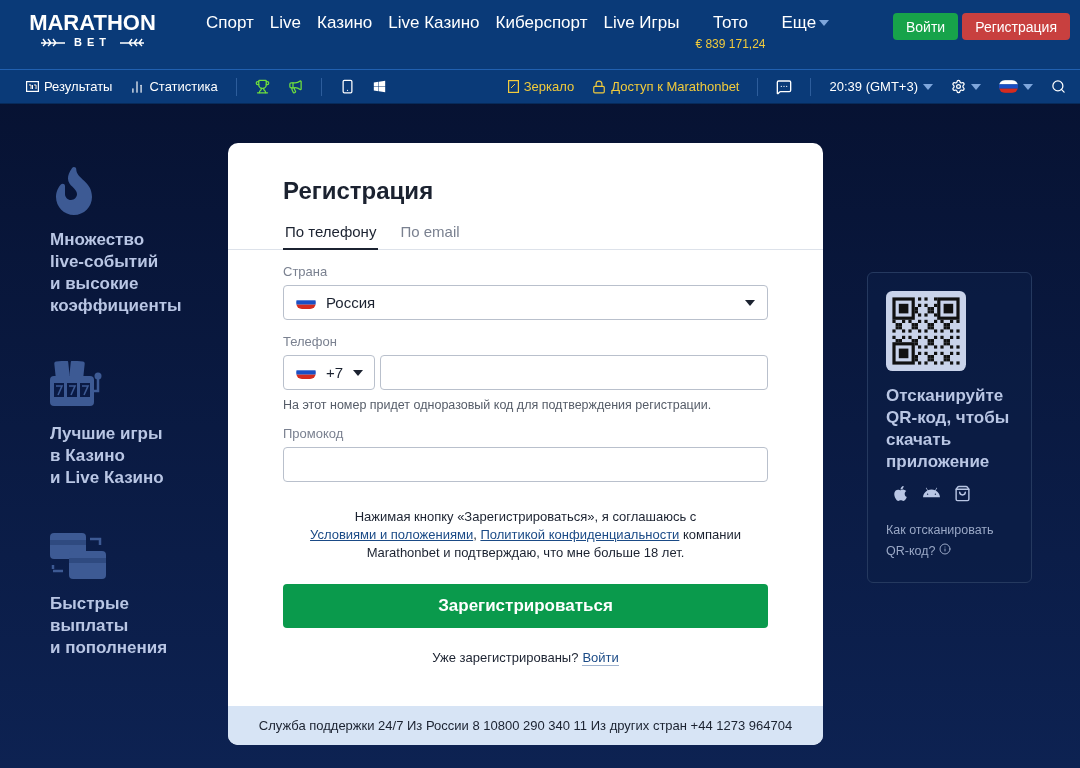 This screenshot has width=1080, height=768. I want to click on mirror-link: Зеркало, so click(541, 86).